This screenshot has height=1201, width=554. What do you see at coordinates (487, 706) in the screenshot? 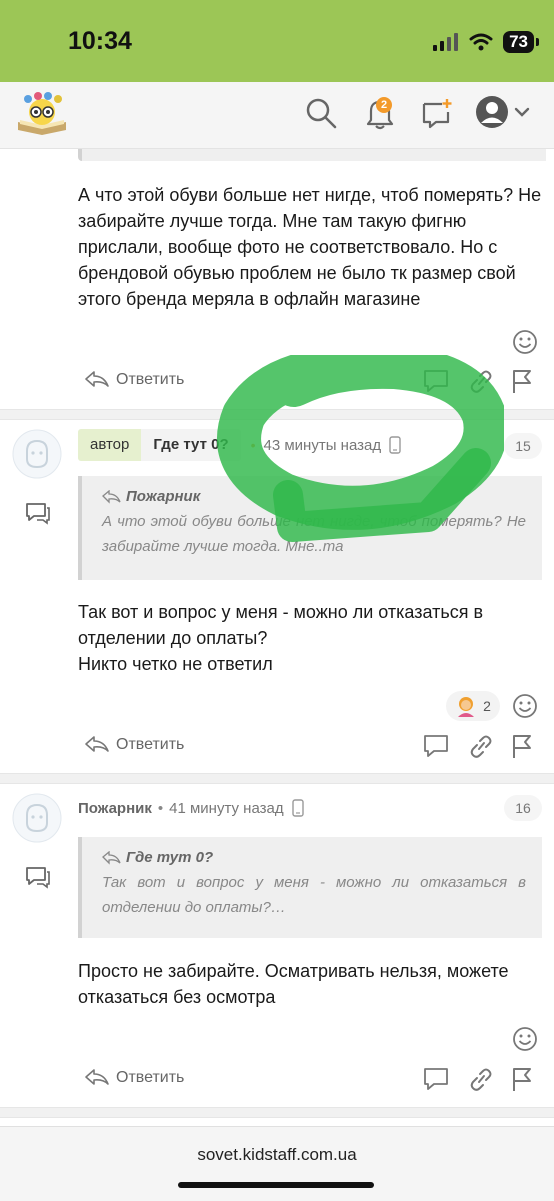
I see `reaction-count: 2` at bounding box center [487, 706].